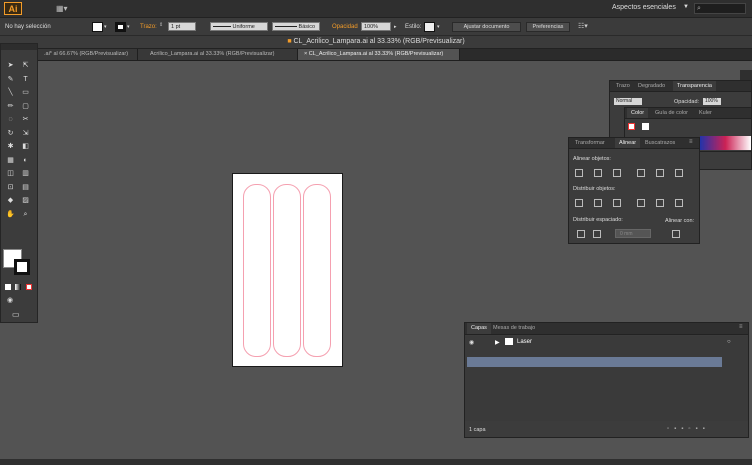 This screenshot has height=465, width=752. I want to click on align-option-3-icon, so click(617, 173).